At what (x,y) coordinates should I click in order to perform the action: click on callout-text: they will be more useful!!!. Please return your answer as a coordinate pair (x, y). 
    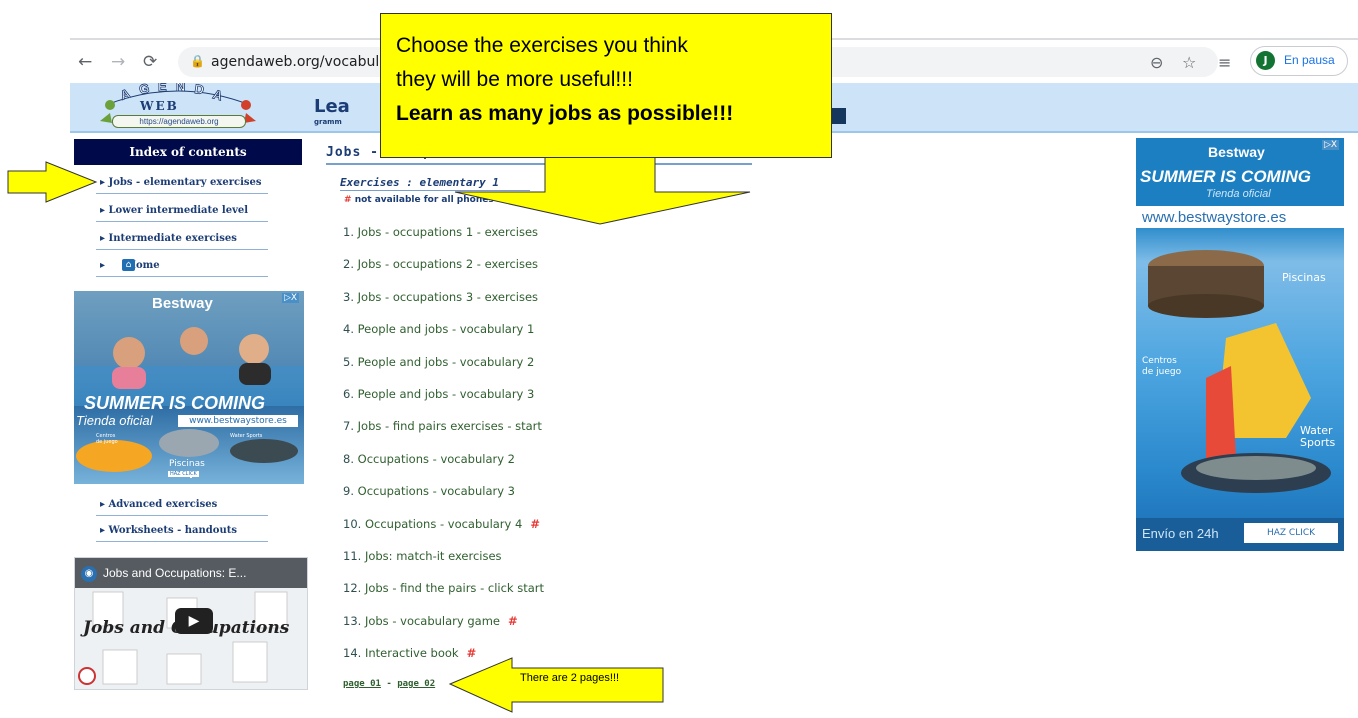
    Looking at the image, I should click on (514, 79).